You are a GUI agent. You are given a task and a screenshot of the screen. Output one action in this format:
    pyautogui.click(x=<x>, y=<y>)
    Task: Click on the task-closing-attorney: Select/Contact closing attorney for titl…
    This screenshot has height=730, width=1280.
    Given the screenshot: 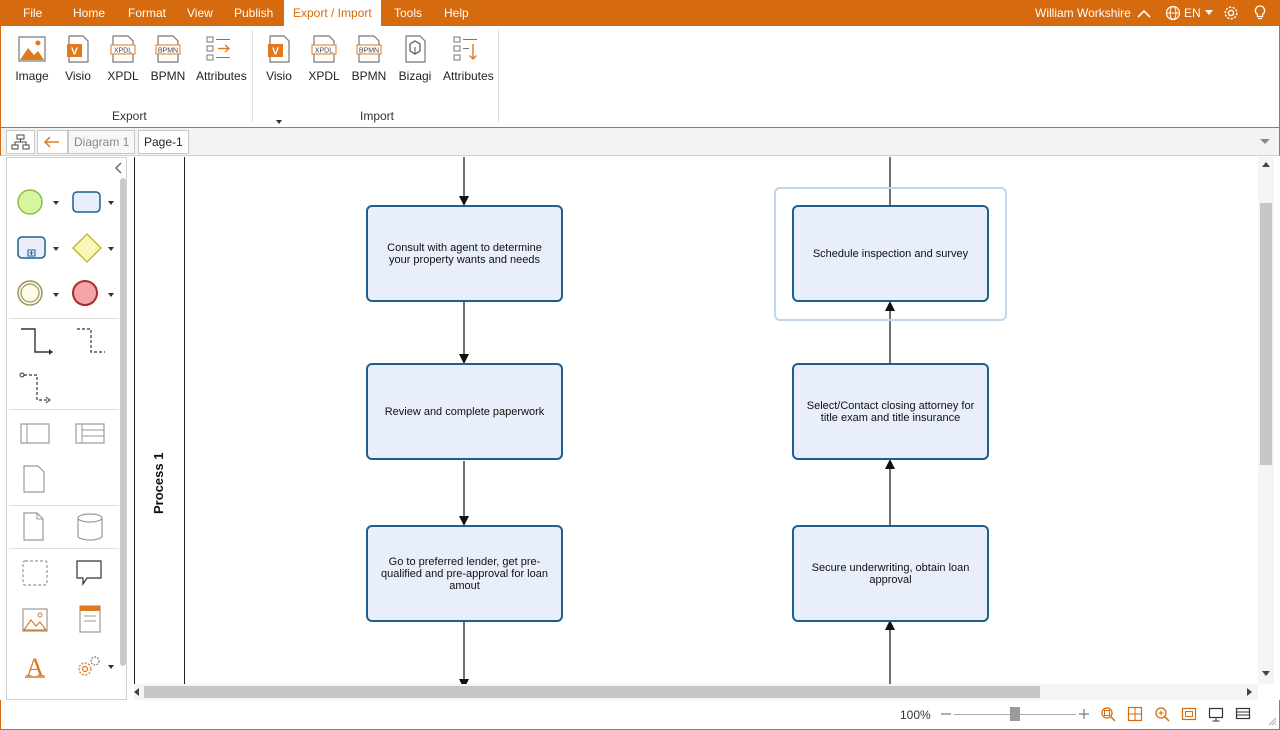 What is the action you would take?
    pyautogui.click(x=890, y=411)
    